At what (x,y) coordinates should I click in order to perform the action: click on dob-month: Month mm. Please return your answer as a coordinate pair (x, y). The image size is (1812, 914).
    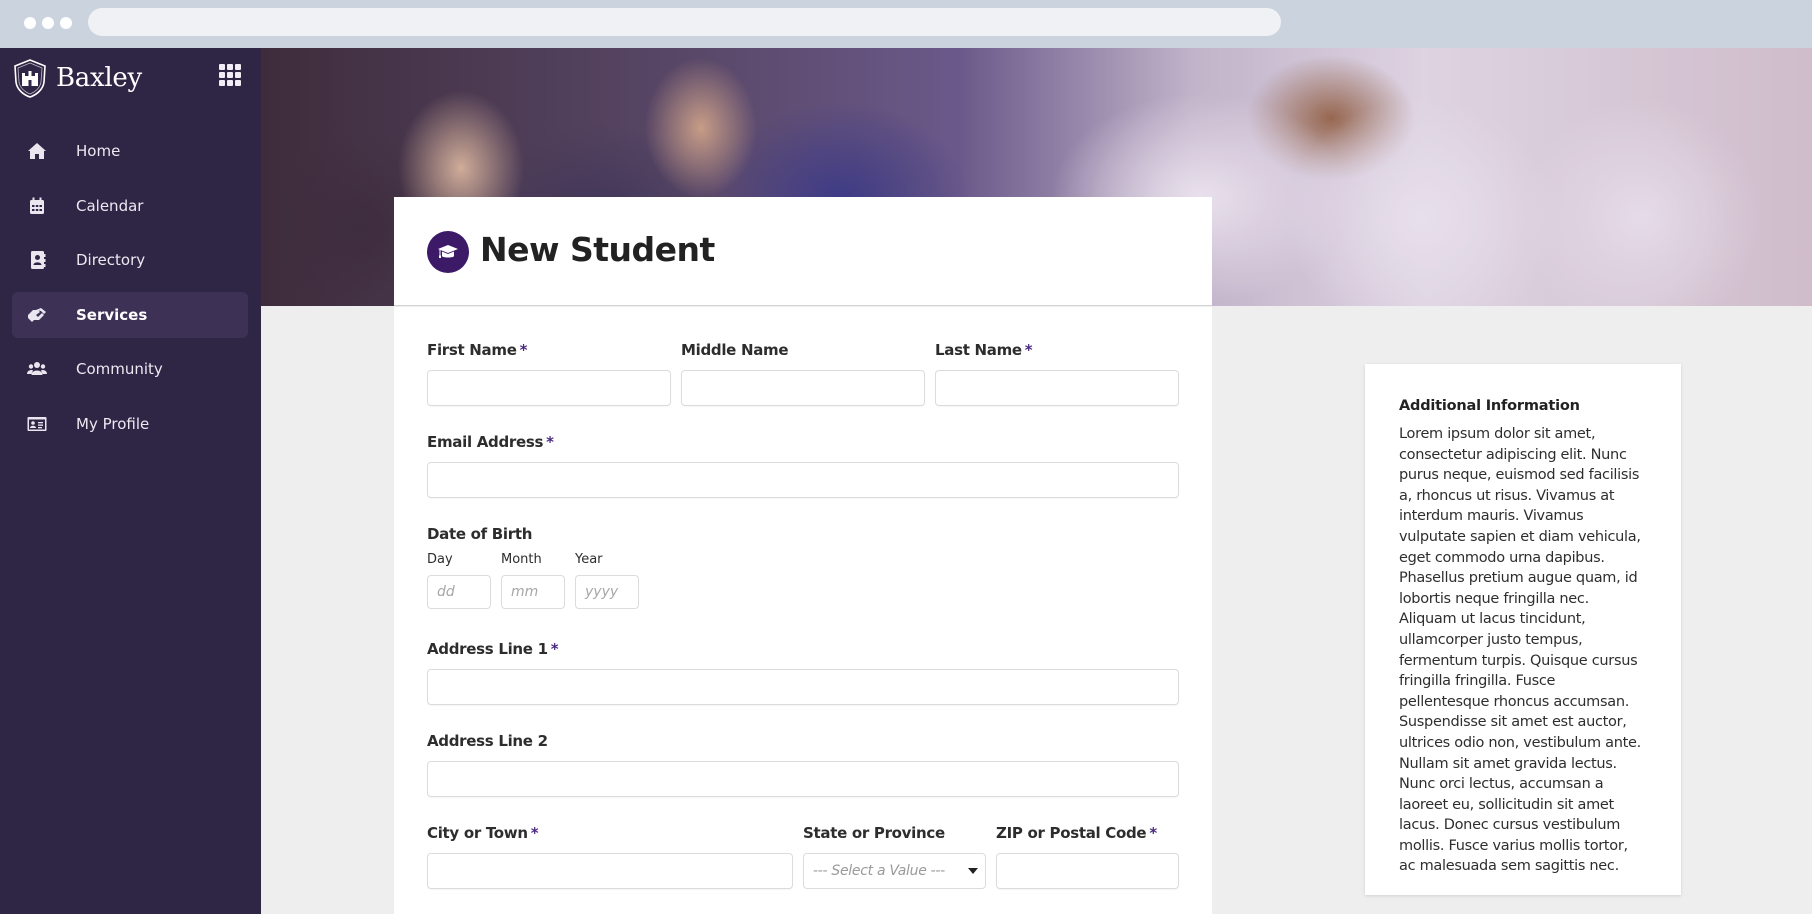
    Looking at the image, I should click on (533, 580).